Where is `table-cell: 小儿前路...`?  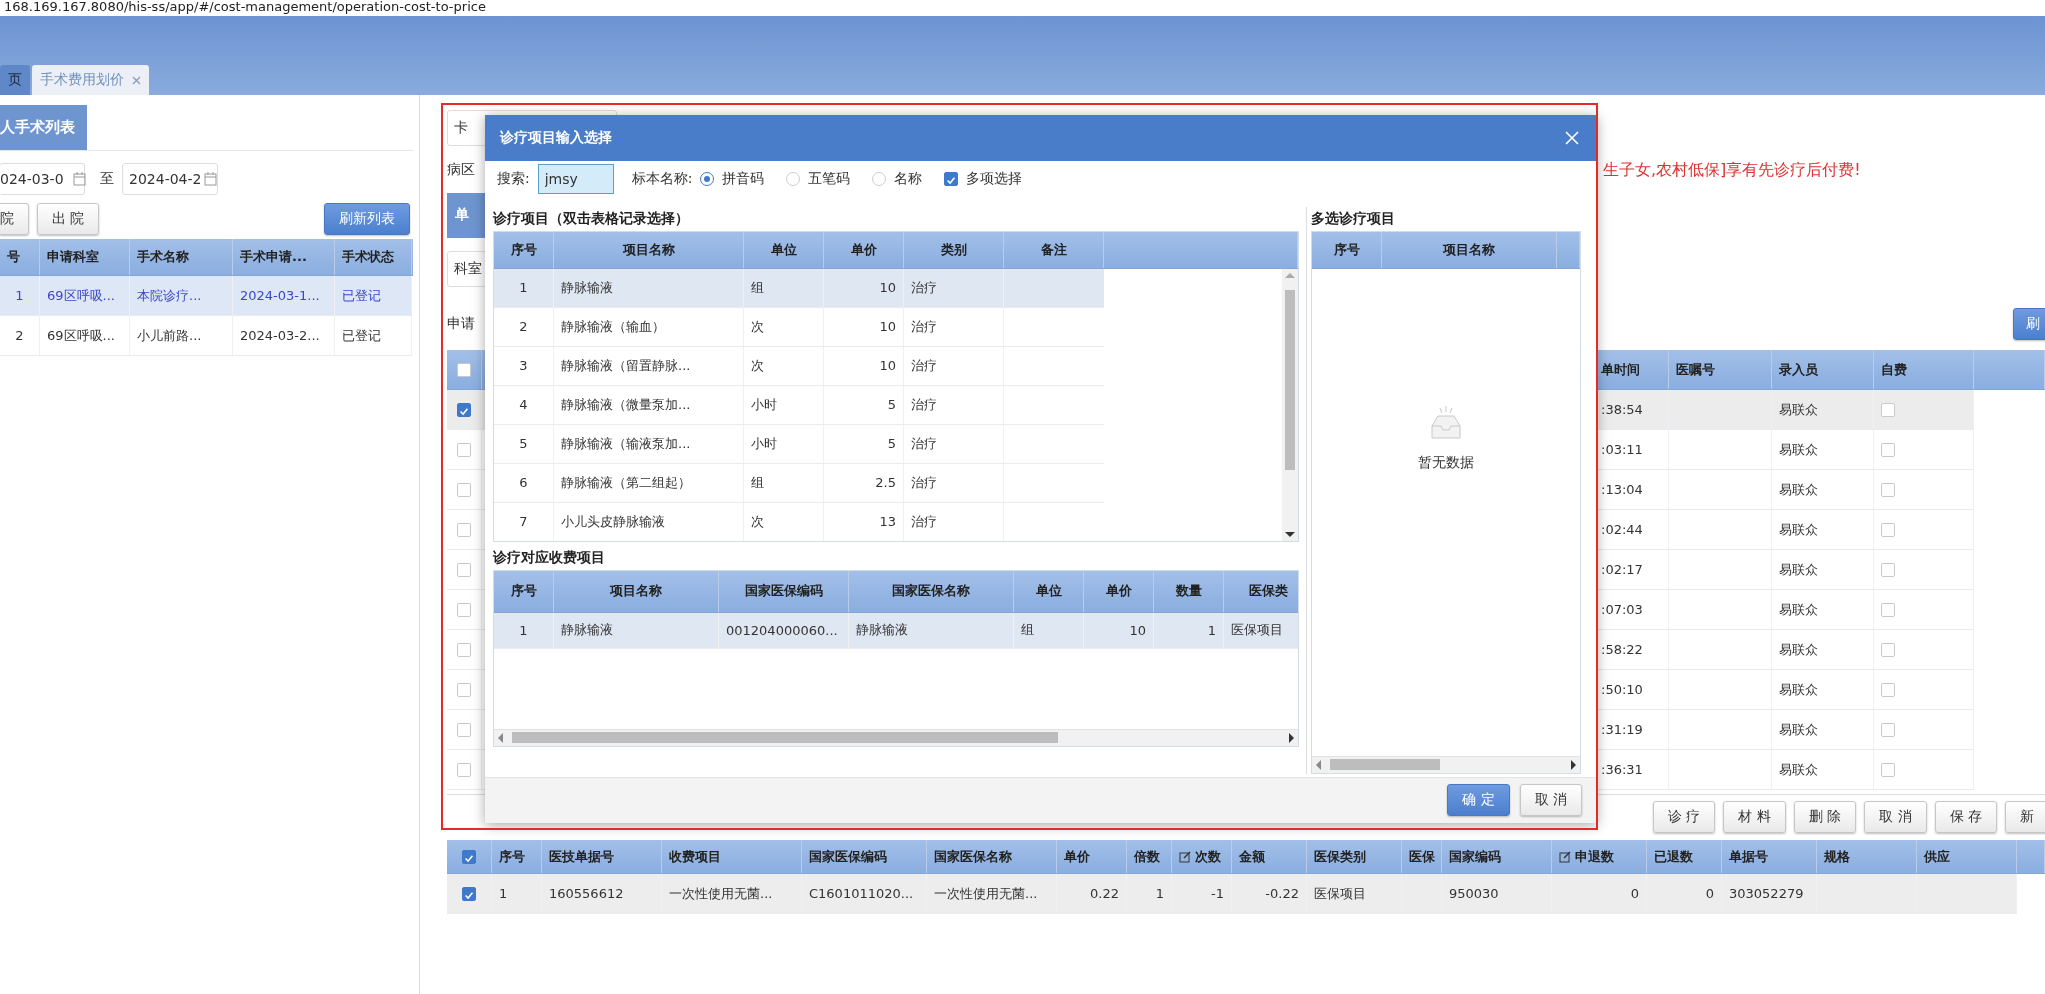 table-cell: 小儿前路... is located at coordinates (169, 335).